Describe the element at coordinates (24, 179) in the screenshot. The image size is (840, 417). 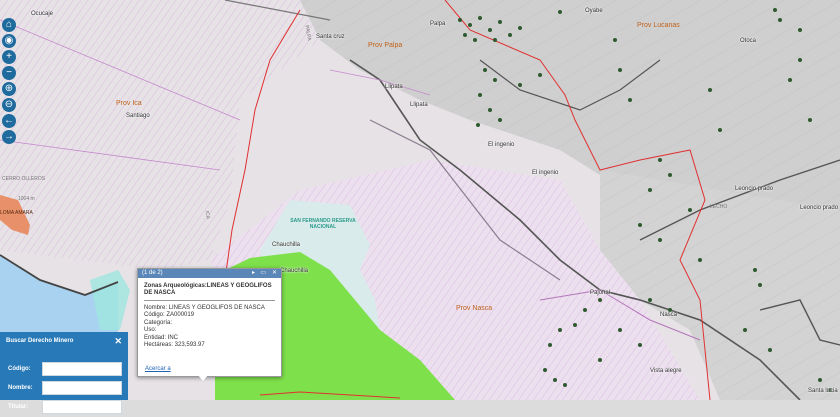
I see `hill-label: CERRO OLLEROS` at that location.